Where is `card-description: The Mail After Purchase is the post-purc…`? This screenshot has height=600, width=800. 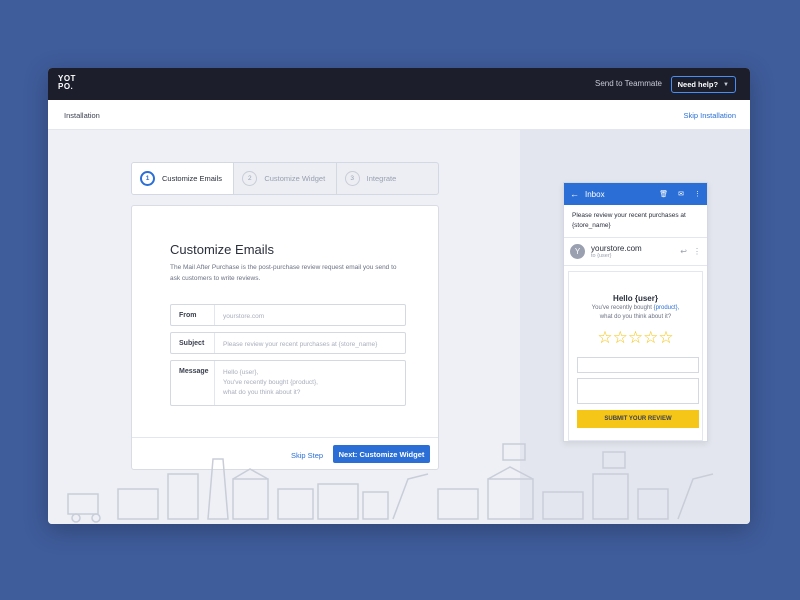
card-description: The Mail After Purchase is the post-purc… is located at coordinates (283, 273).